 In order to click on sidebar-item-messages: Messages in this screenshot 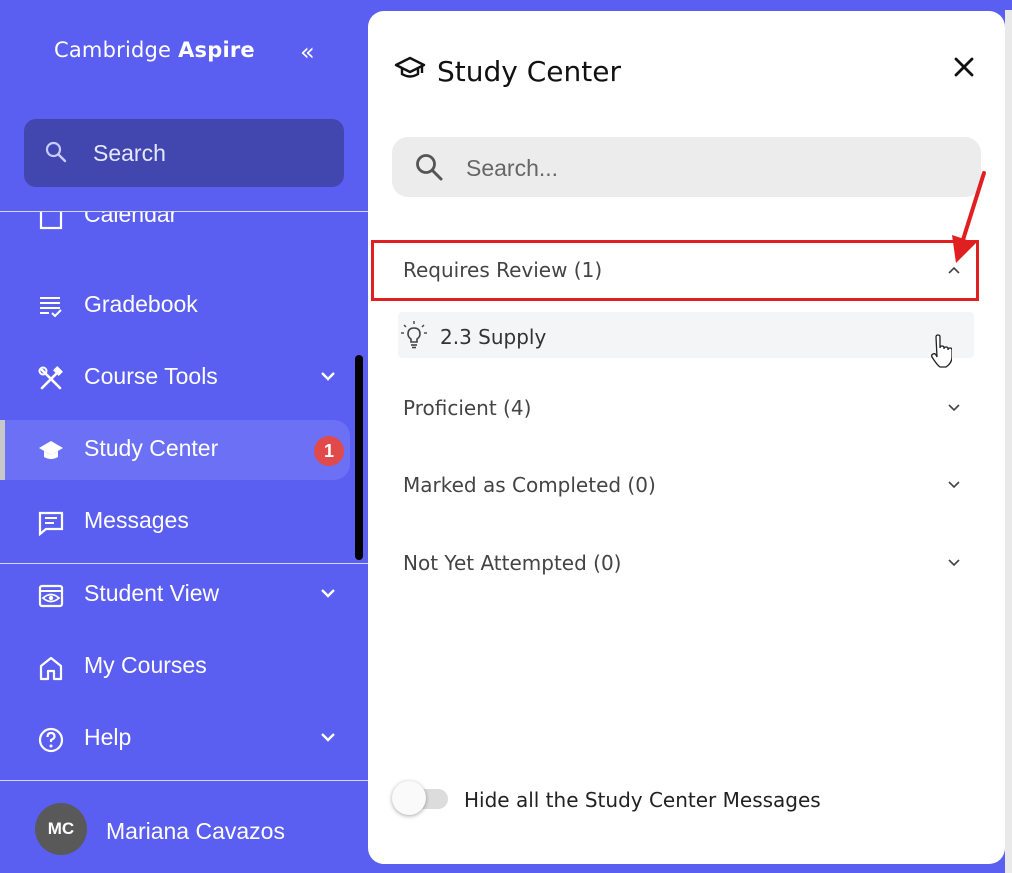, I will do `click(180, 522)`.